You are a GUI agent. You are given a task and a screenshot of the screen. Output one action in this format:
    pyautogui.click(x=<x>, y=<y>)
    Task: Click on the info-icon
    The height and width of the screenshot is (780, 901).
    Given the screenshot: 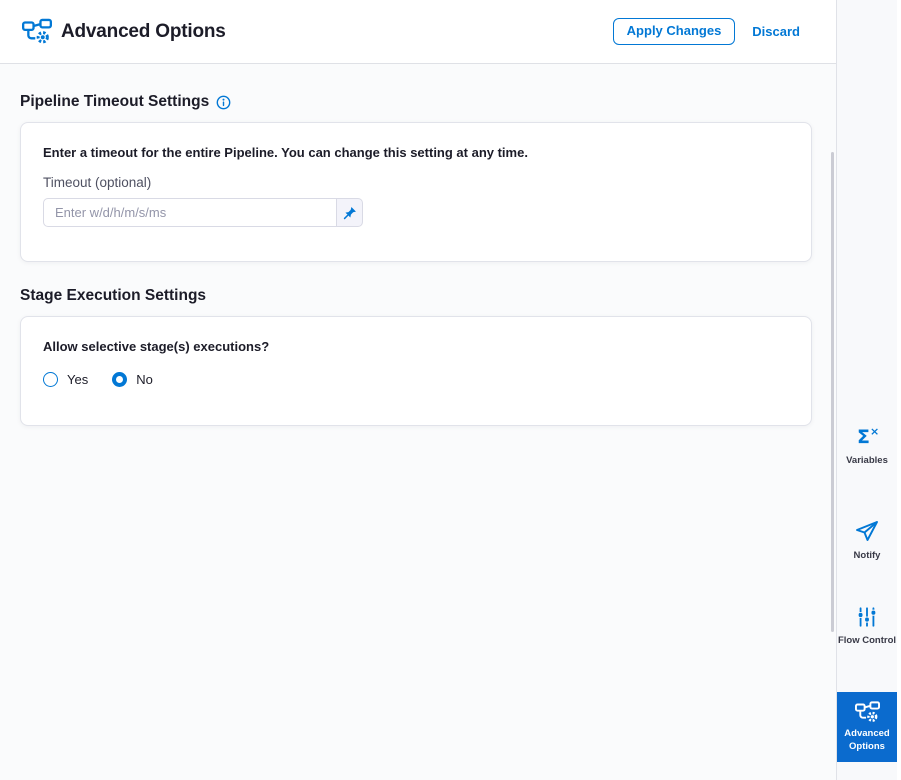 What is the action you would take?
    pyautogui.click(x=223, y=102)
    